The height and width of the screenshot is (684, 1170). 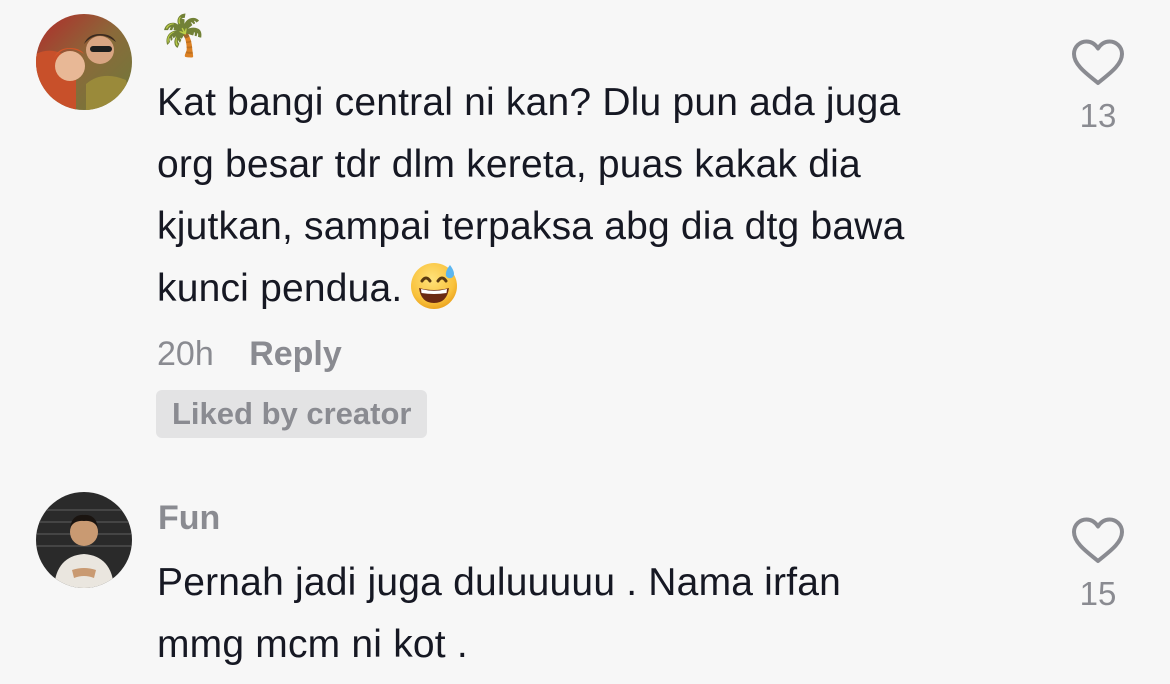 I want to click on comment-text-line: Pernah jadi juga duluuuuu . Nama irfan, so click(x=499, y=582).